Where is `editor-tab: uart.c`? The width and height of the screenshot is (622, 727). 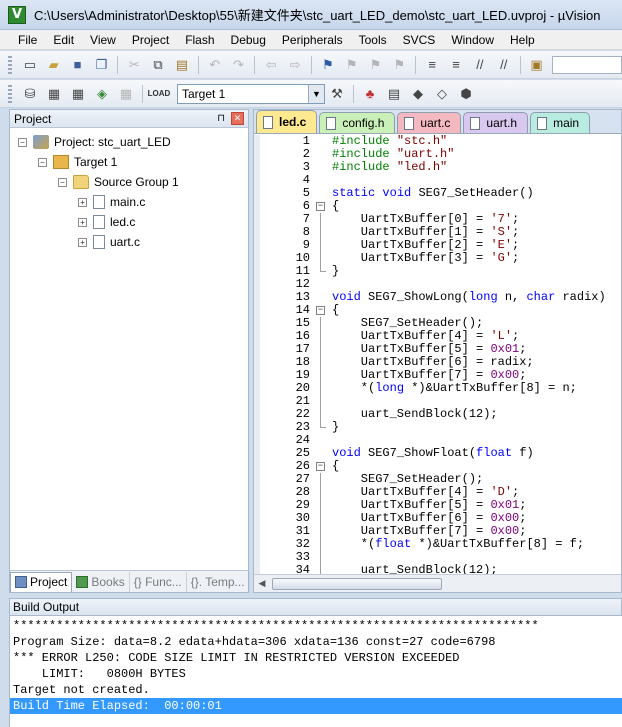
editor-tab: uart.c is located at coordinates (429, 122).